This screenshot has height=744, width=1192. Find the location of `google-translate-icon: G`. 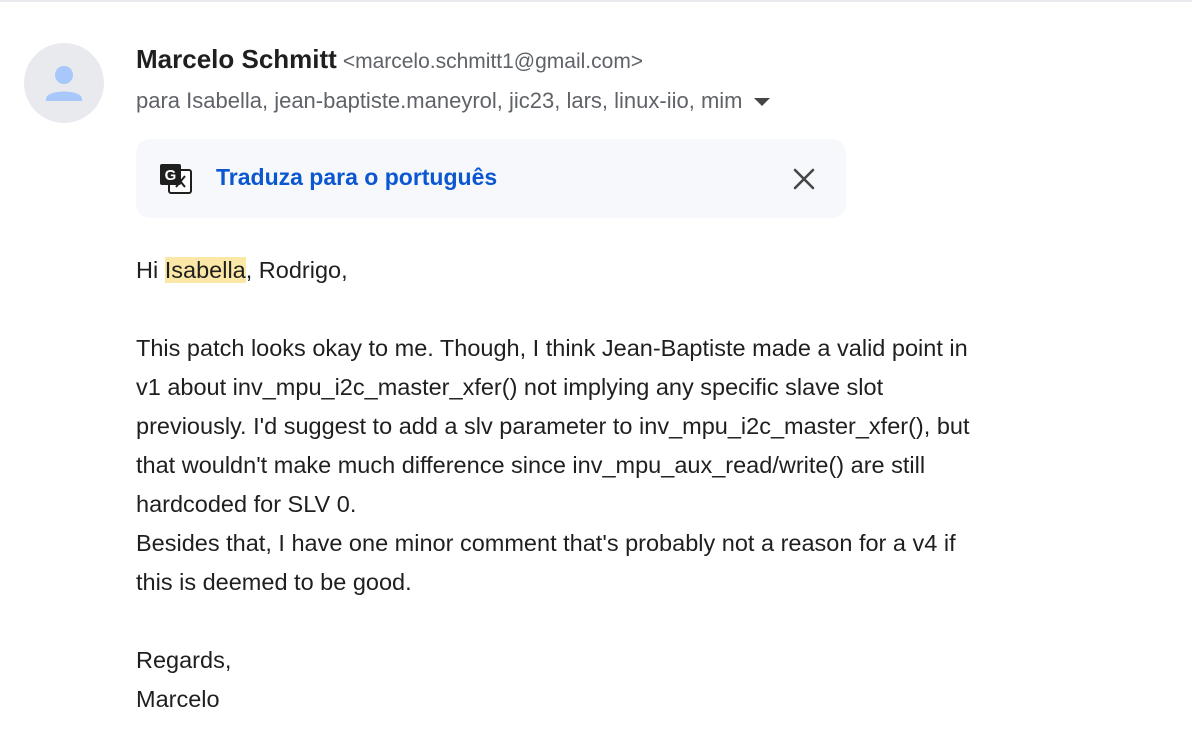

google-translate-icon: G is located at coordinates (176, 179).